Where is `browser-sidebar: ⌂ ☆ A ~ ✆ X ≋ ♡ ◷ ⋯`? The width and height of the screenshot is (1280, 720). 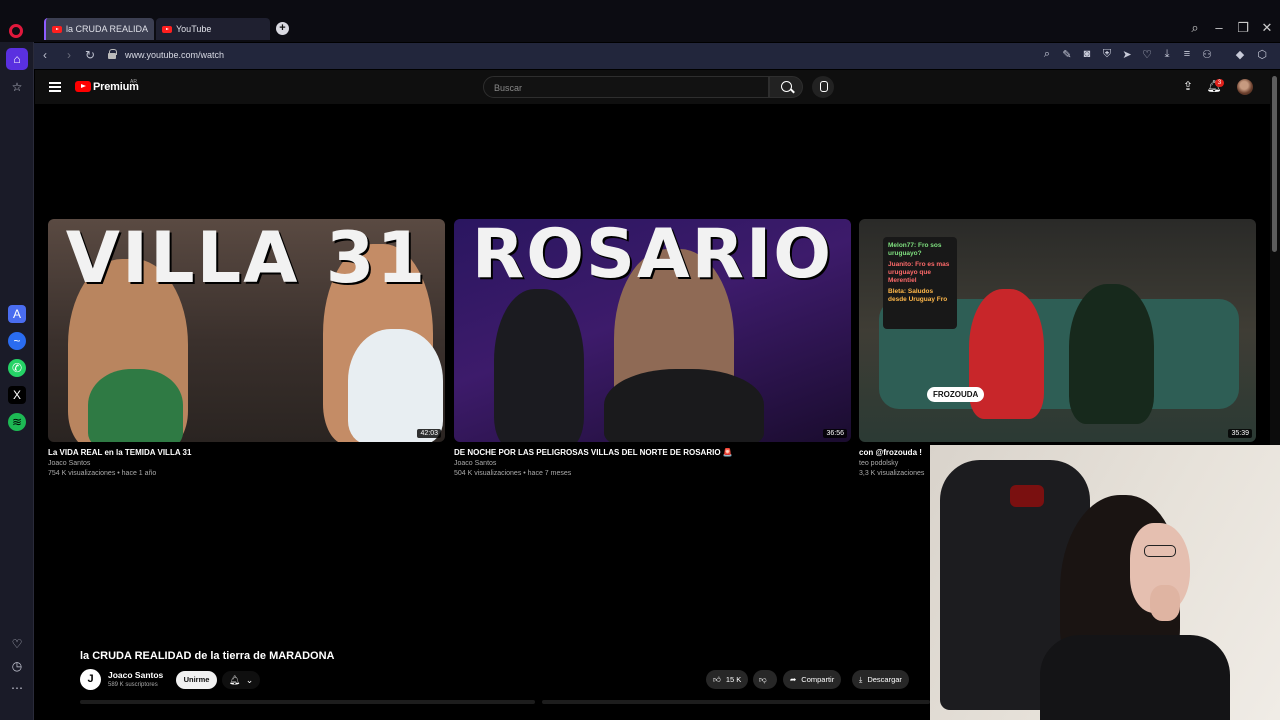
browser-sidebar: ⌂ ☆ A ~ ✆ X ≋ ♡ ◷ ⋯ is located at coordinates (17, 381).